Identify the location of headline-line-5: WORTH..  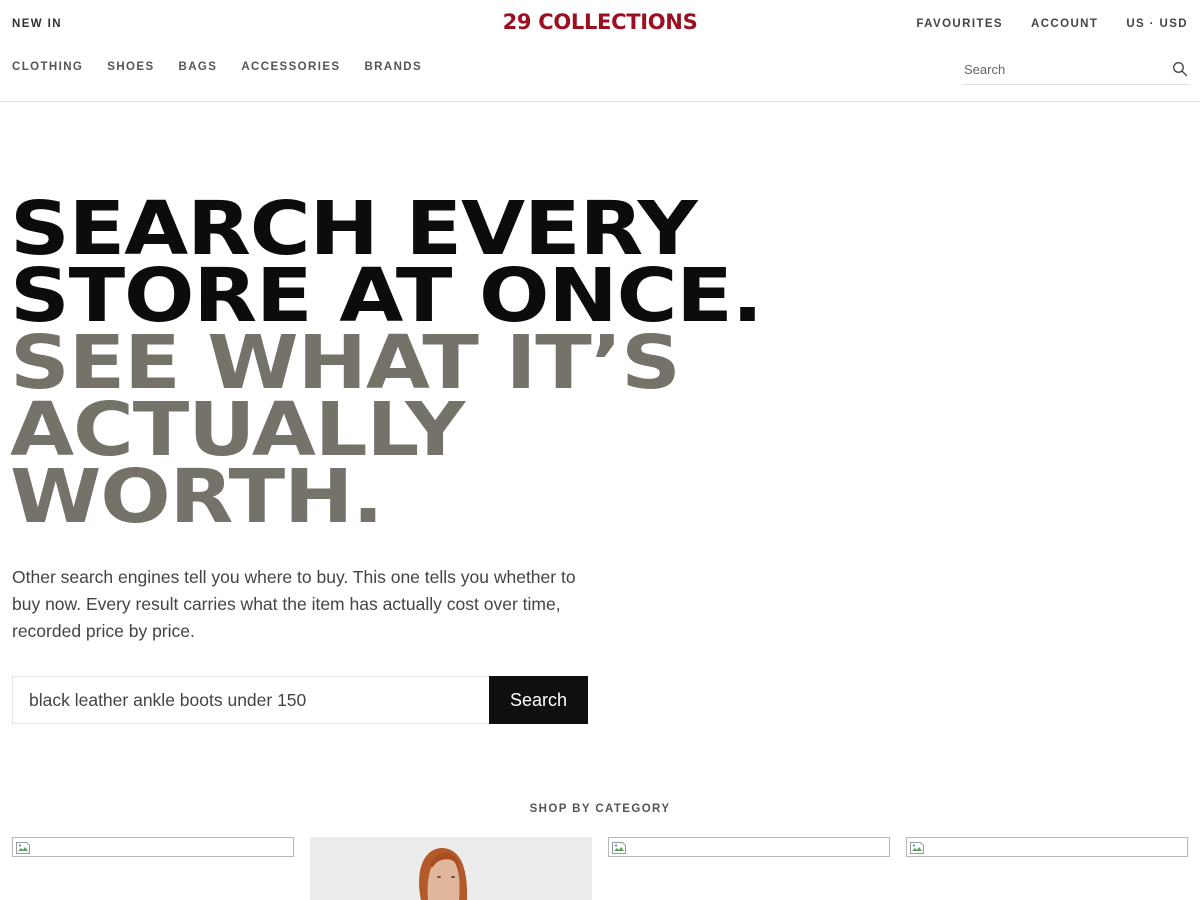
(197, 497).